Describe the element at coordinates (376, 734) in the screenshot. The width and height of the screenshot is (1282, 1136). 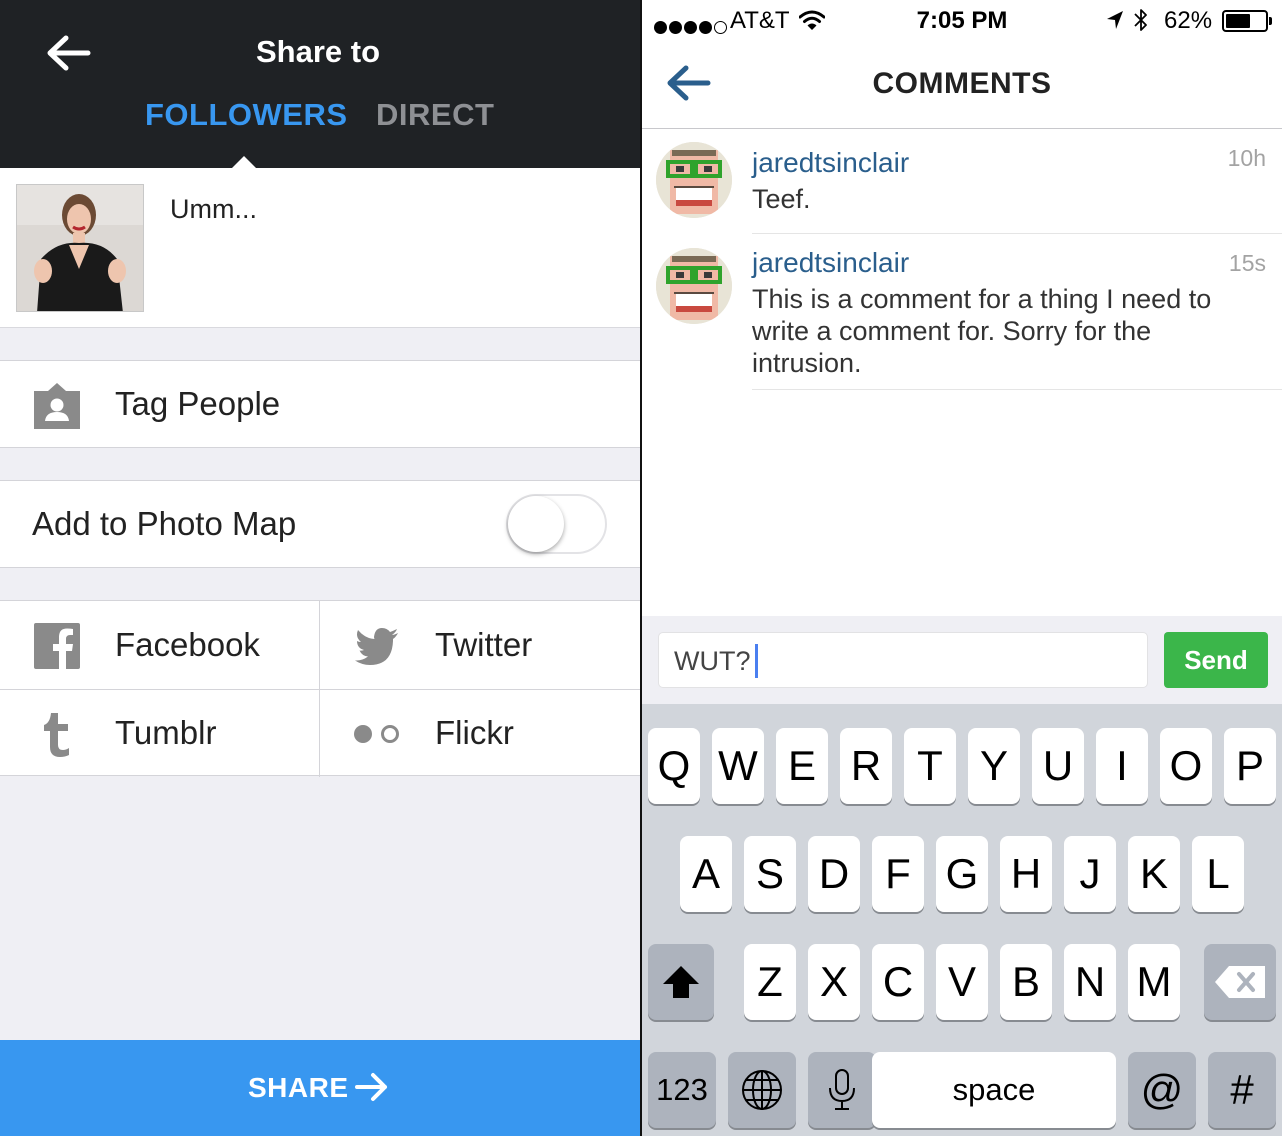
I see `flickr-icon` at that location.